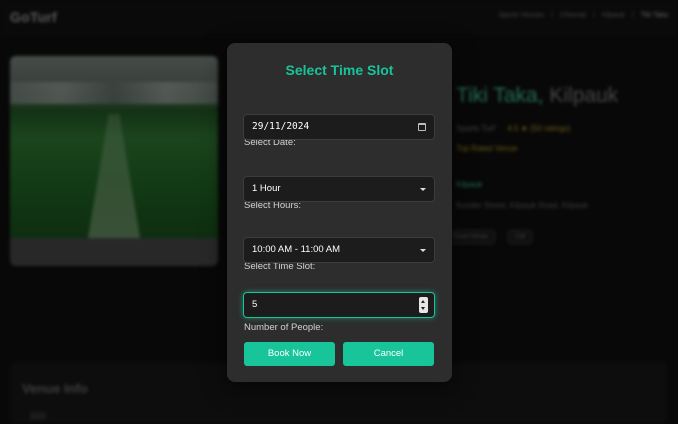 The height and width of the screenshot is (424, 678). What do you see at coordinates (339, 127) in the screenshot?
I see `date-input: 29/11/2024` at bounding box center [339, 127].